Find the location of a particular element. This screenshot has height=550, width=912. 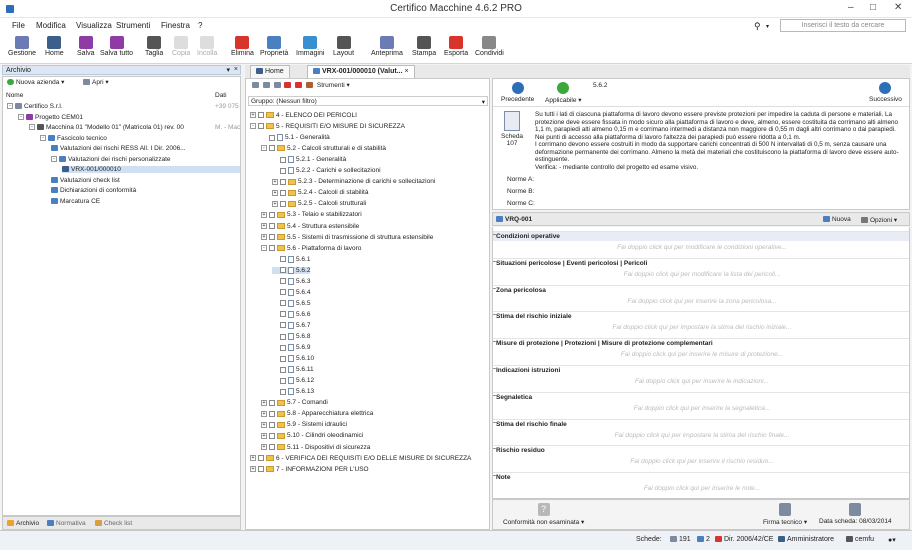

requirement-tree-item: 5.1 - Generalità is located at coordinates (295, 137).